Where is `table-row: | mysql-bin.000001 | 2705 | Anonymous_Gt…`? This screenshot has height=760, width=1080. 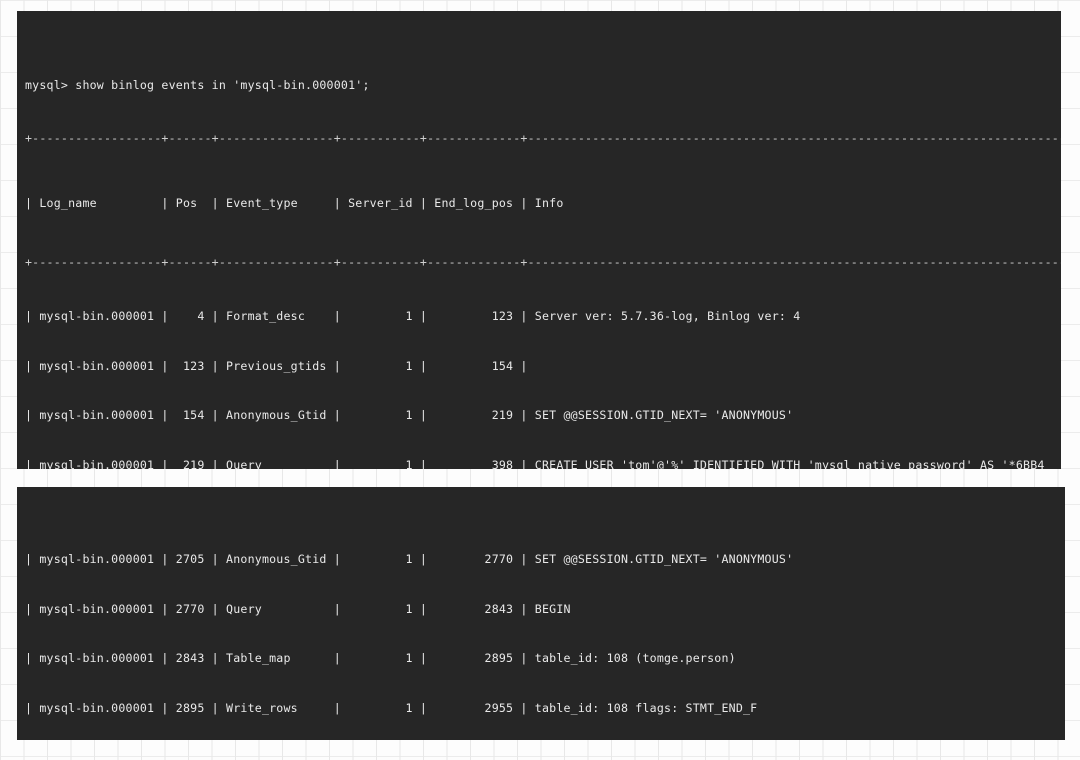
table-row: | mysql-bin.000001 | 2705 | Anonymous_Gt… is located at coordinates (409, 559).